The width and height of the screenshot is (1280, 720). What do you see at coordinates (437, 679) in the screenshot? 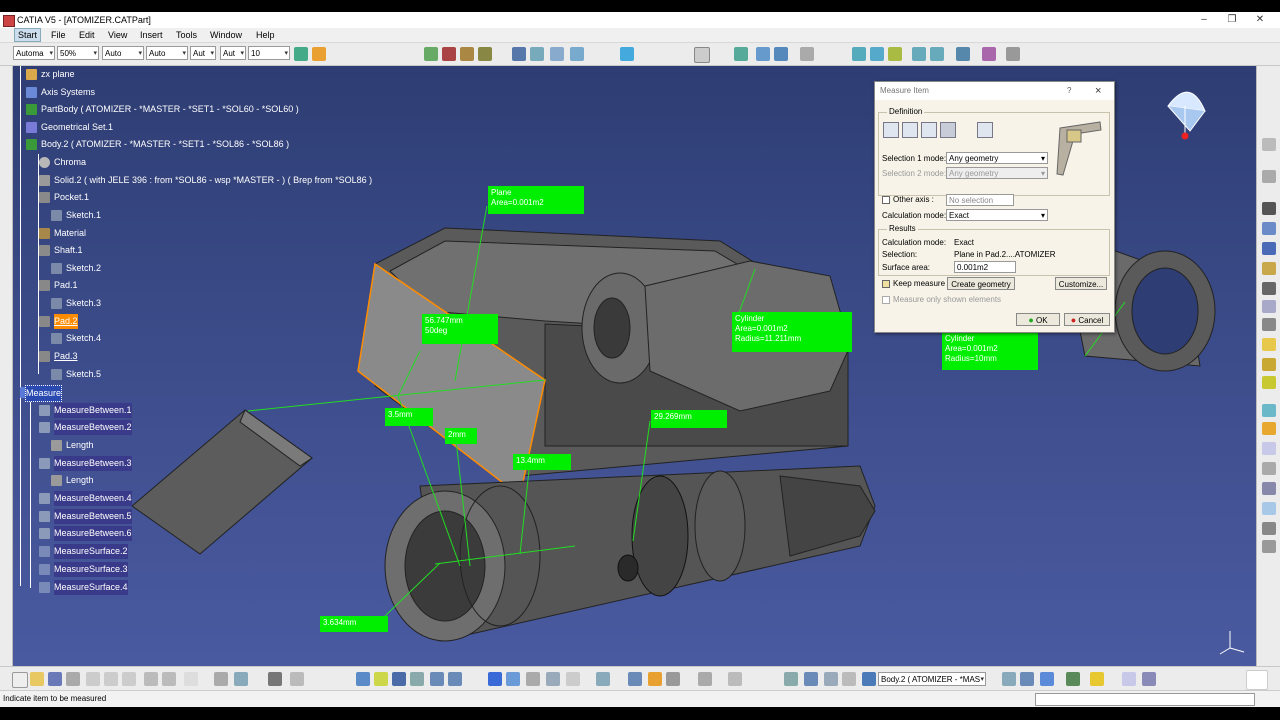
I see `zoom-in-bottom-icon` at bounding box center [437, 679].